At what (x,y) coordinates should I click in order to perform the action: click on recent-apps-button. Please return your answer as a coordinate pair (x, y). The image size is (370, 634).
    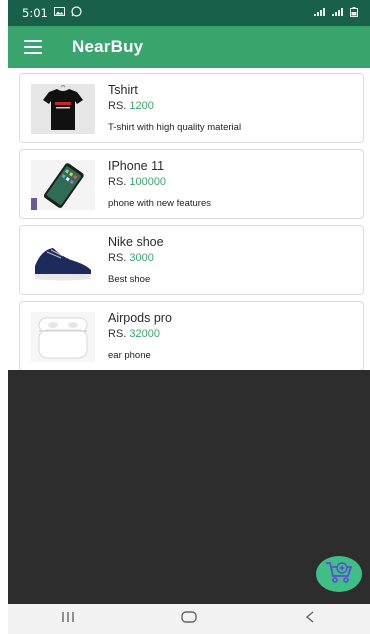
    Looking at the image, I should click on (68, 619).